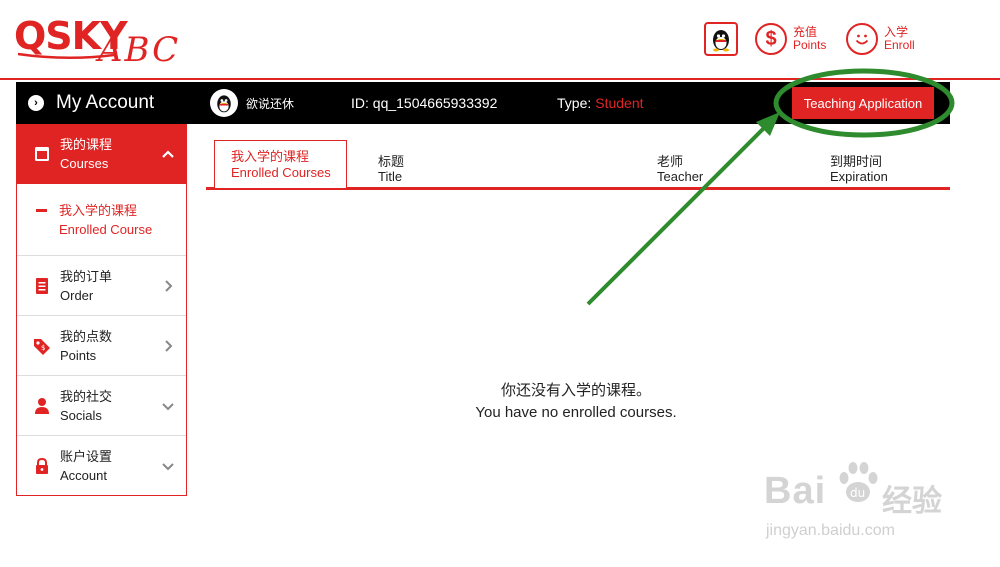 The width and height of the screenshot is (1000, 567). What do you see at coordinates (86, 456) in the screenshot?
I see `account-item-zh: 账户设置` at bounding box center [86, 456].